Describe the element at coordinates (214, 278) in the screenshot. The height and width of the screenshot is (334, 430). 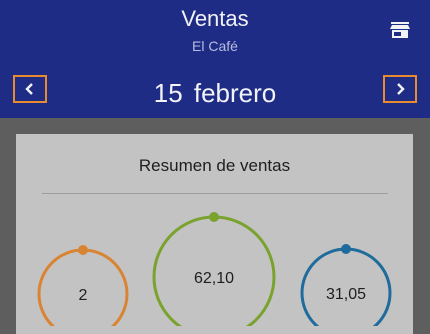
I see `stat-value: 62,10` at that location.